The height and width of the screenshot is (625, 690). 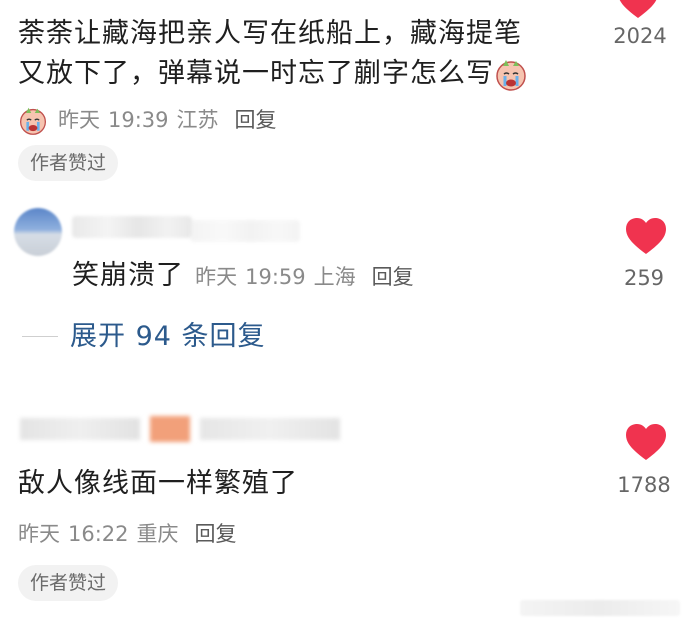 I want to click on comment-location: 江苏, so click(x=197, y=120).